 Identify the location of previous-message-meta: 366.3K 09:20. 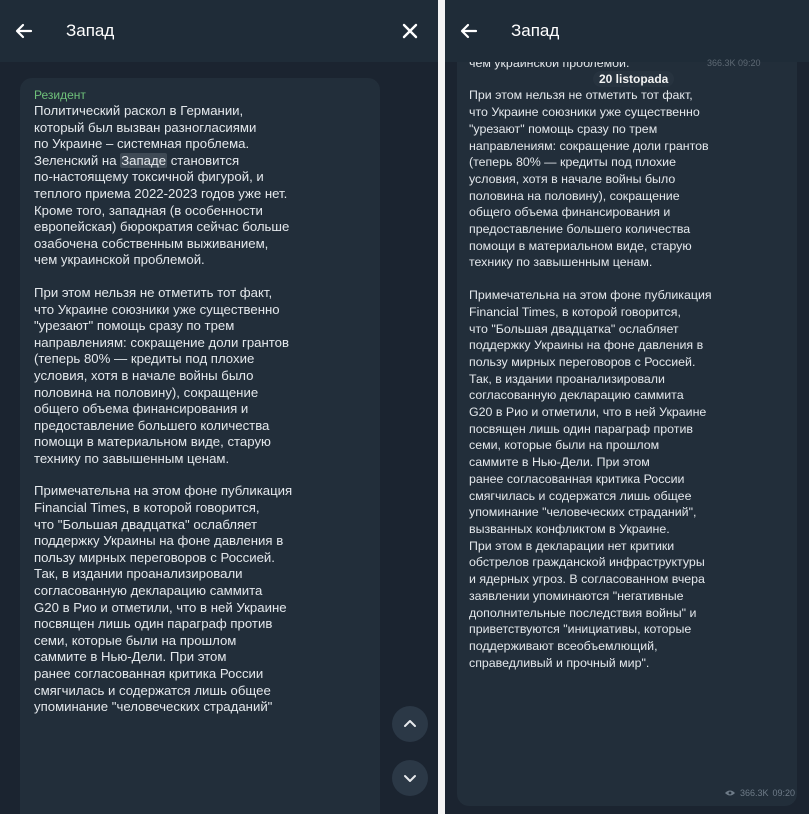
(734, 63).